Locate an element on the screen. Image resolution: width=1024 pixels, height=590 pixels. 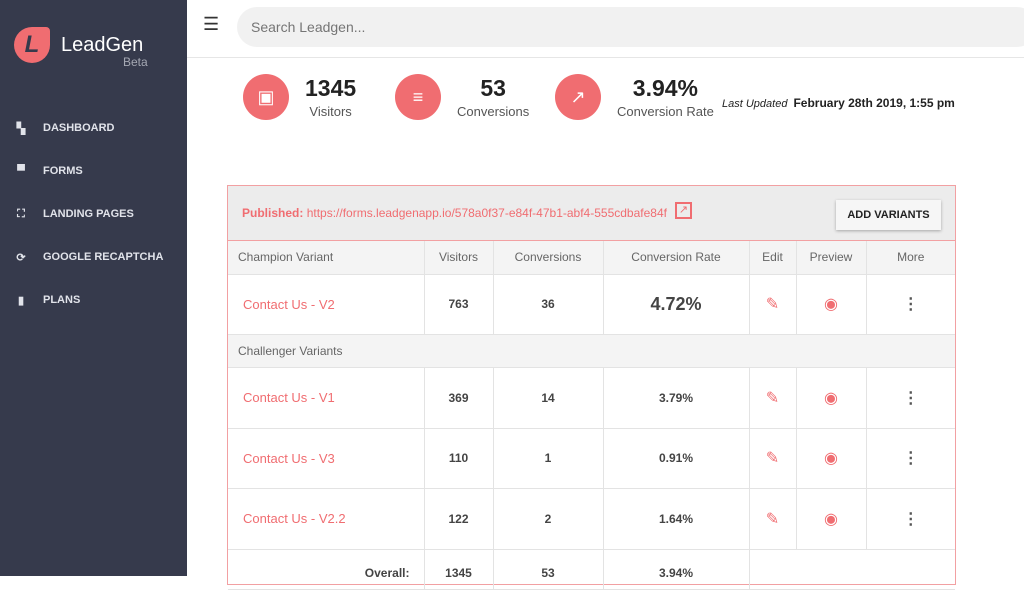
column-header: More is located at coordinates (910, 258).